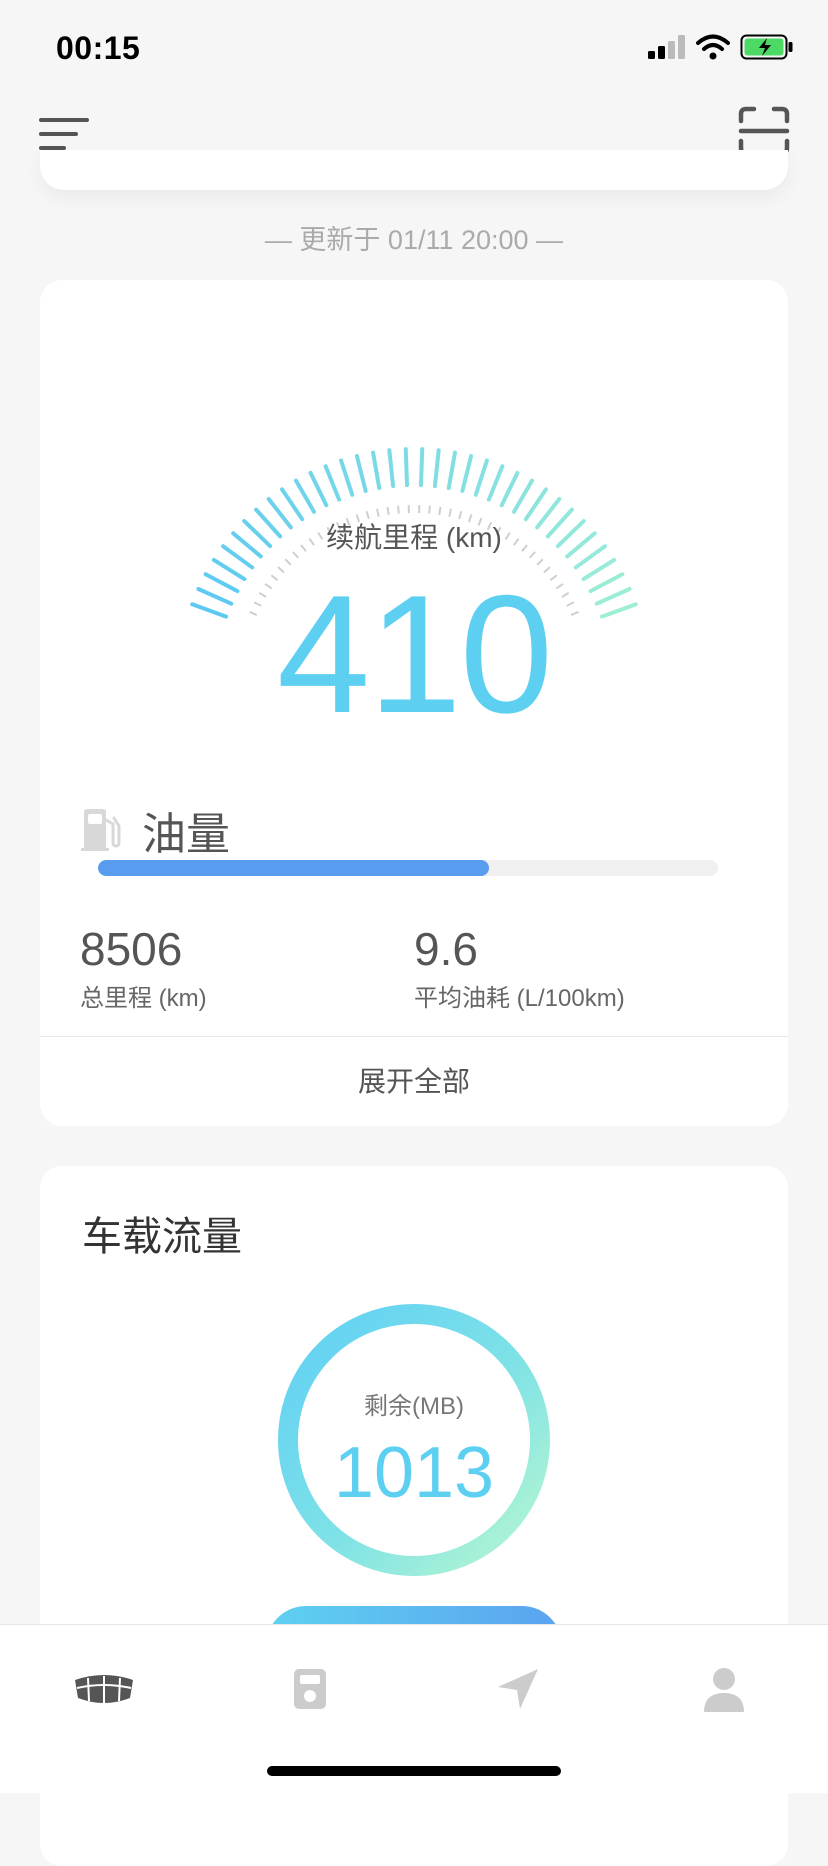  I want to click on avg-fuel-value: 9.6, so click(519, 949).